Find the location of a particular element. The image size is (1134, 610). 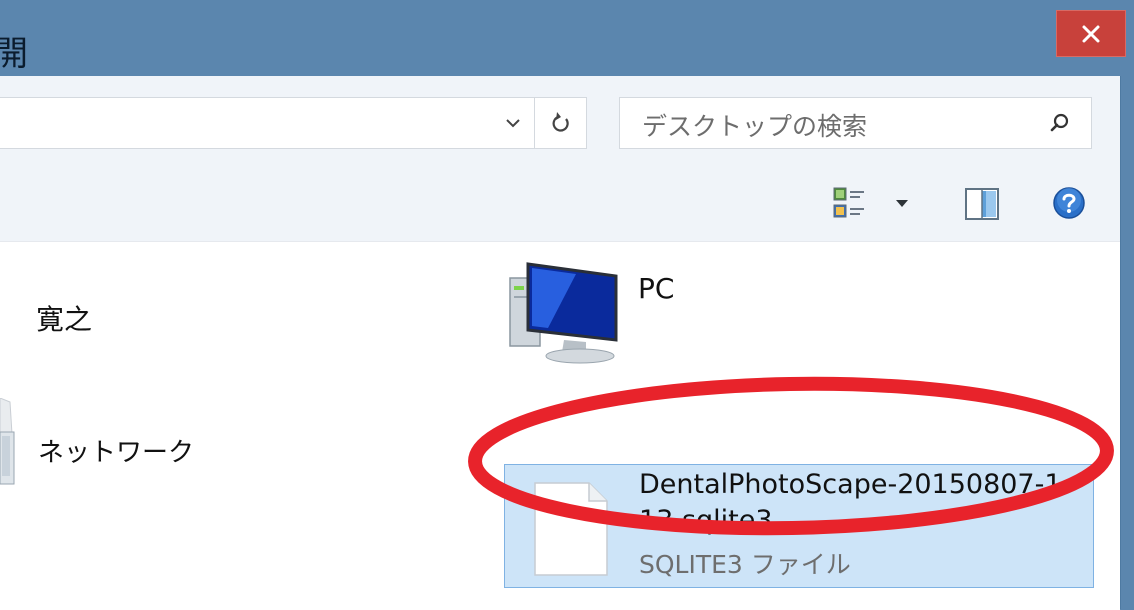

search-button is located at coordinates (1059, 123).